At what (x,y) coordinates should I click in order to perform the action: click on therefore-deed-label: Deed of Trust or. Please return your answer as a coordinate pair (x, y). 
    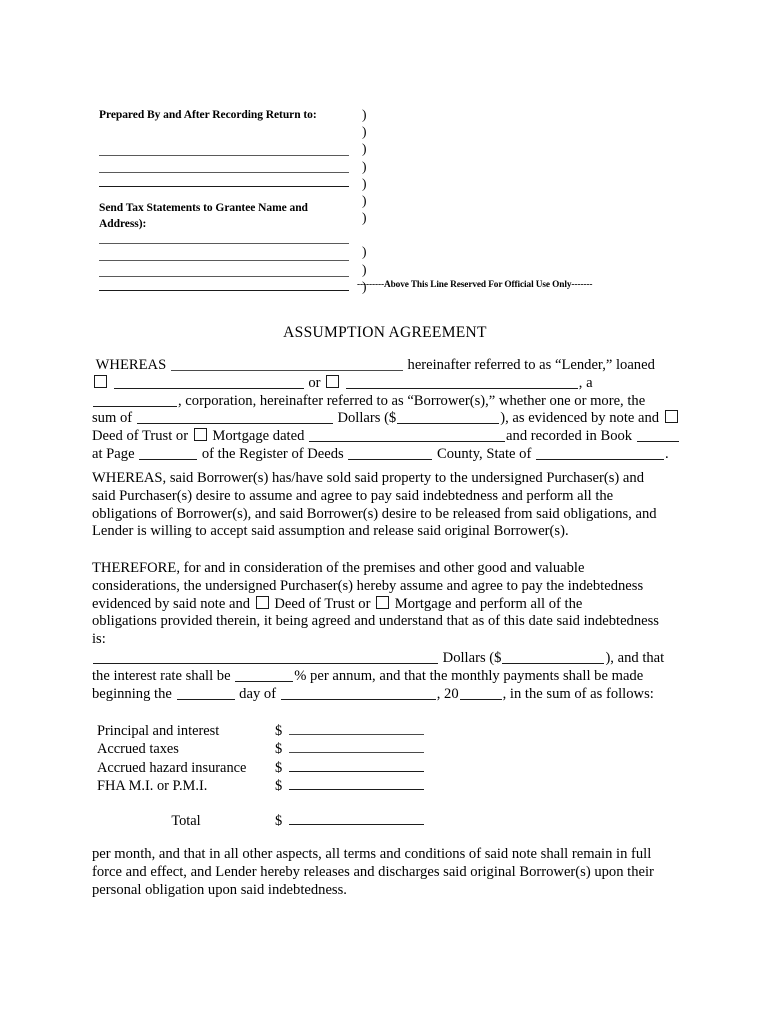
    Looking at the image, I should click on (322, 603).